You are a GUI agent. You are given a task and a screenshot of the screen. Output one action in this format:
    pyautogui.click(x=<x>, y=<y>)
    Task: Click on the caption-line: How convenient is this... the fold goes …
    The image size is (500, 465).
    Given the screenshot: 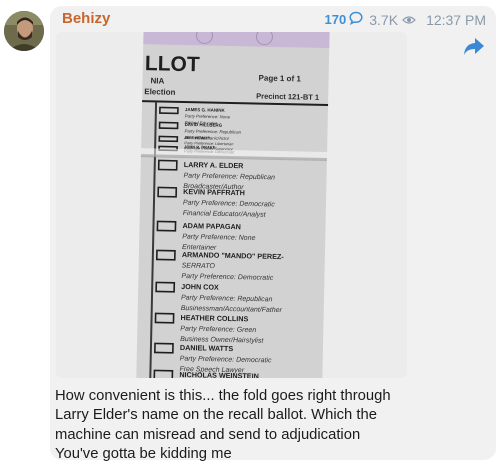 What is the action you would take?
    pyautogui.click(x=223, y=396)
    